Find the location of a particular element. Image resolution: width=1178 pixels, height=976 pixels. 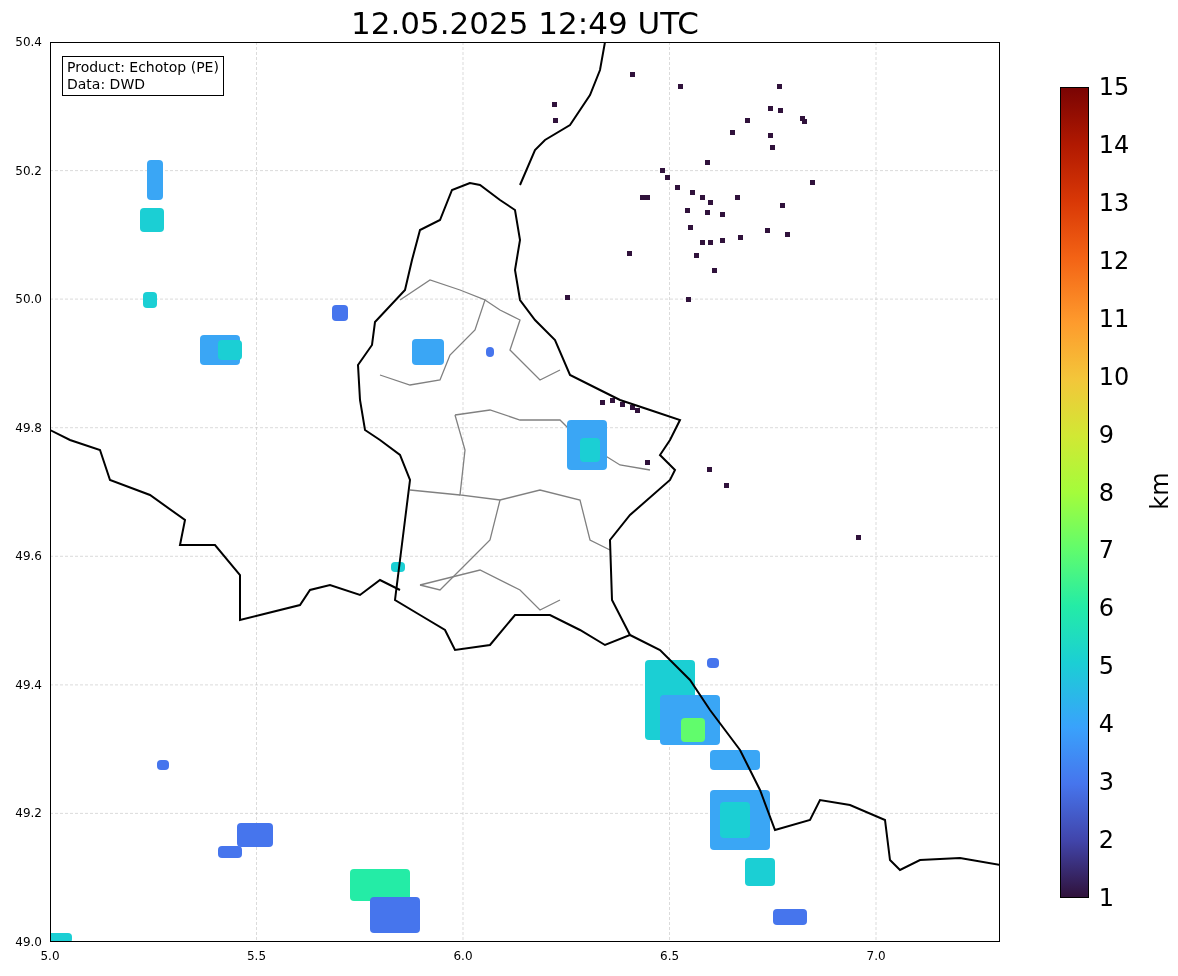

colorbar-tick-label: 3 is located at coordinates (1106, 782).